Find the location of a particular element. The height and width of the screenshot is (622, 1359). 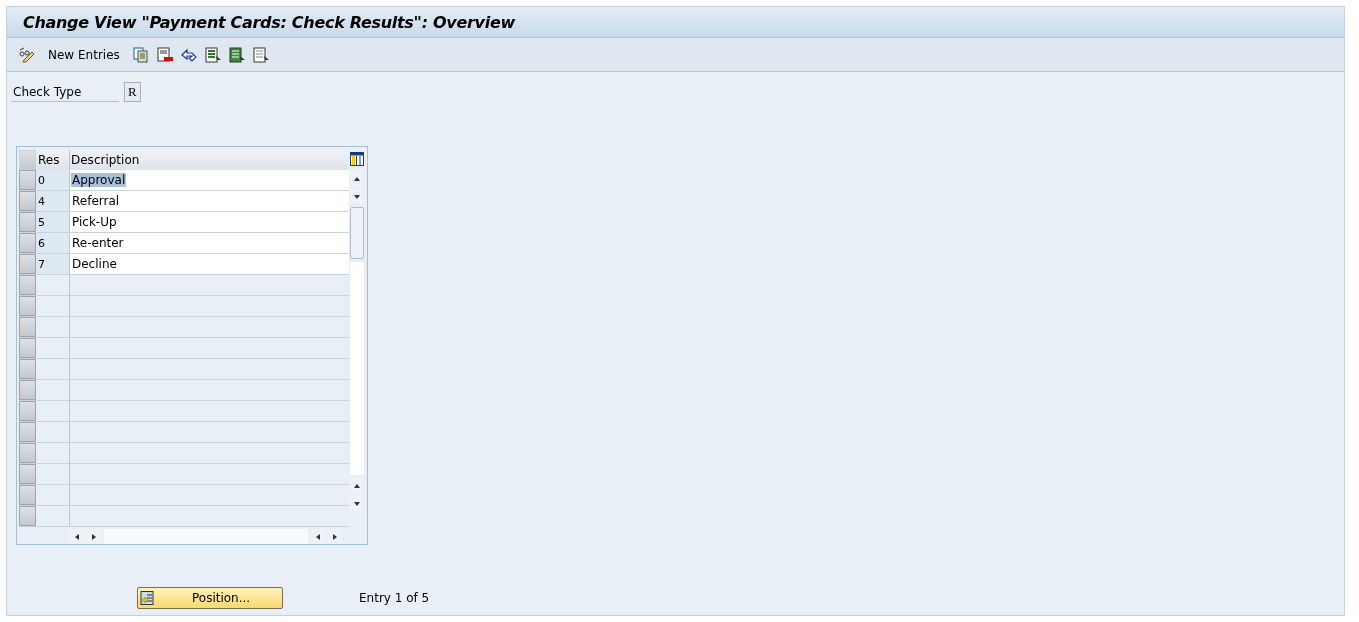

entry-count: Entry 1 of 5 is located at coordinates (394, 598).